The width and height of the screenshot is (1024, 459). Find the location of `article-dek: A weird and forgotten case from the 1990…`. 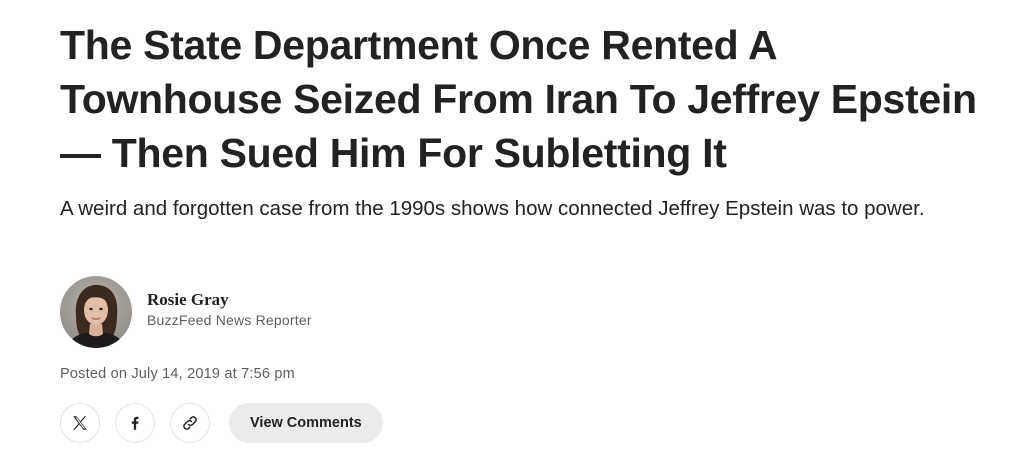

article-dek: A weird and forgotten case from the 1990… is located at coordinates (492, 208).